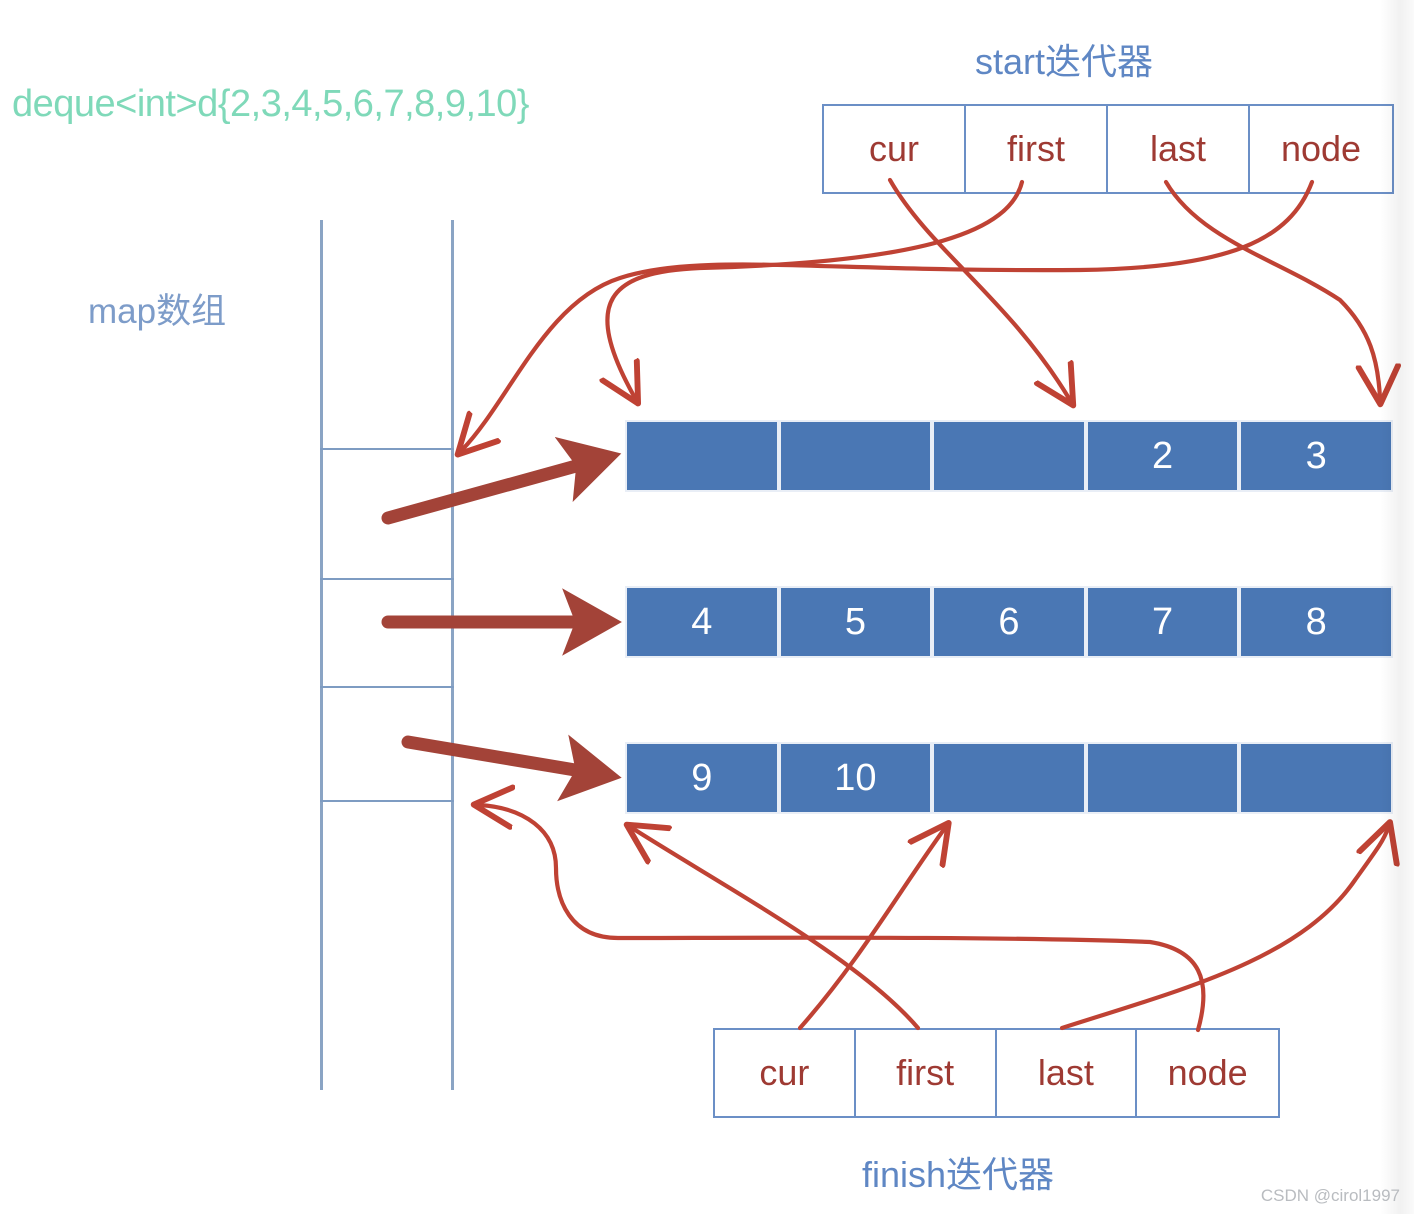 Image resolution: width=1414 pixels, height=1214 pixels. I want to click on buffer-2-cell-2: 6, so click(1009, 622).